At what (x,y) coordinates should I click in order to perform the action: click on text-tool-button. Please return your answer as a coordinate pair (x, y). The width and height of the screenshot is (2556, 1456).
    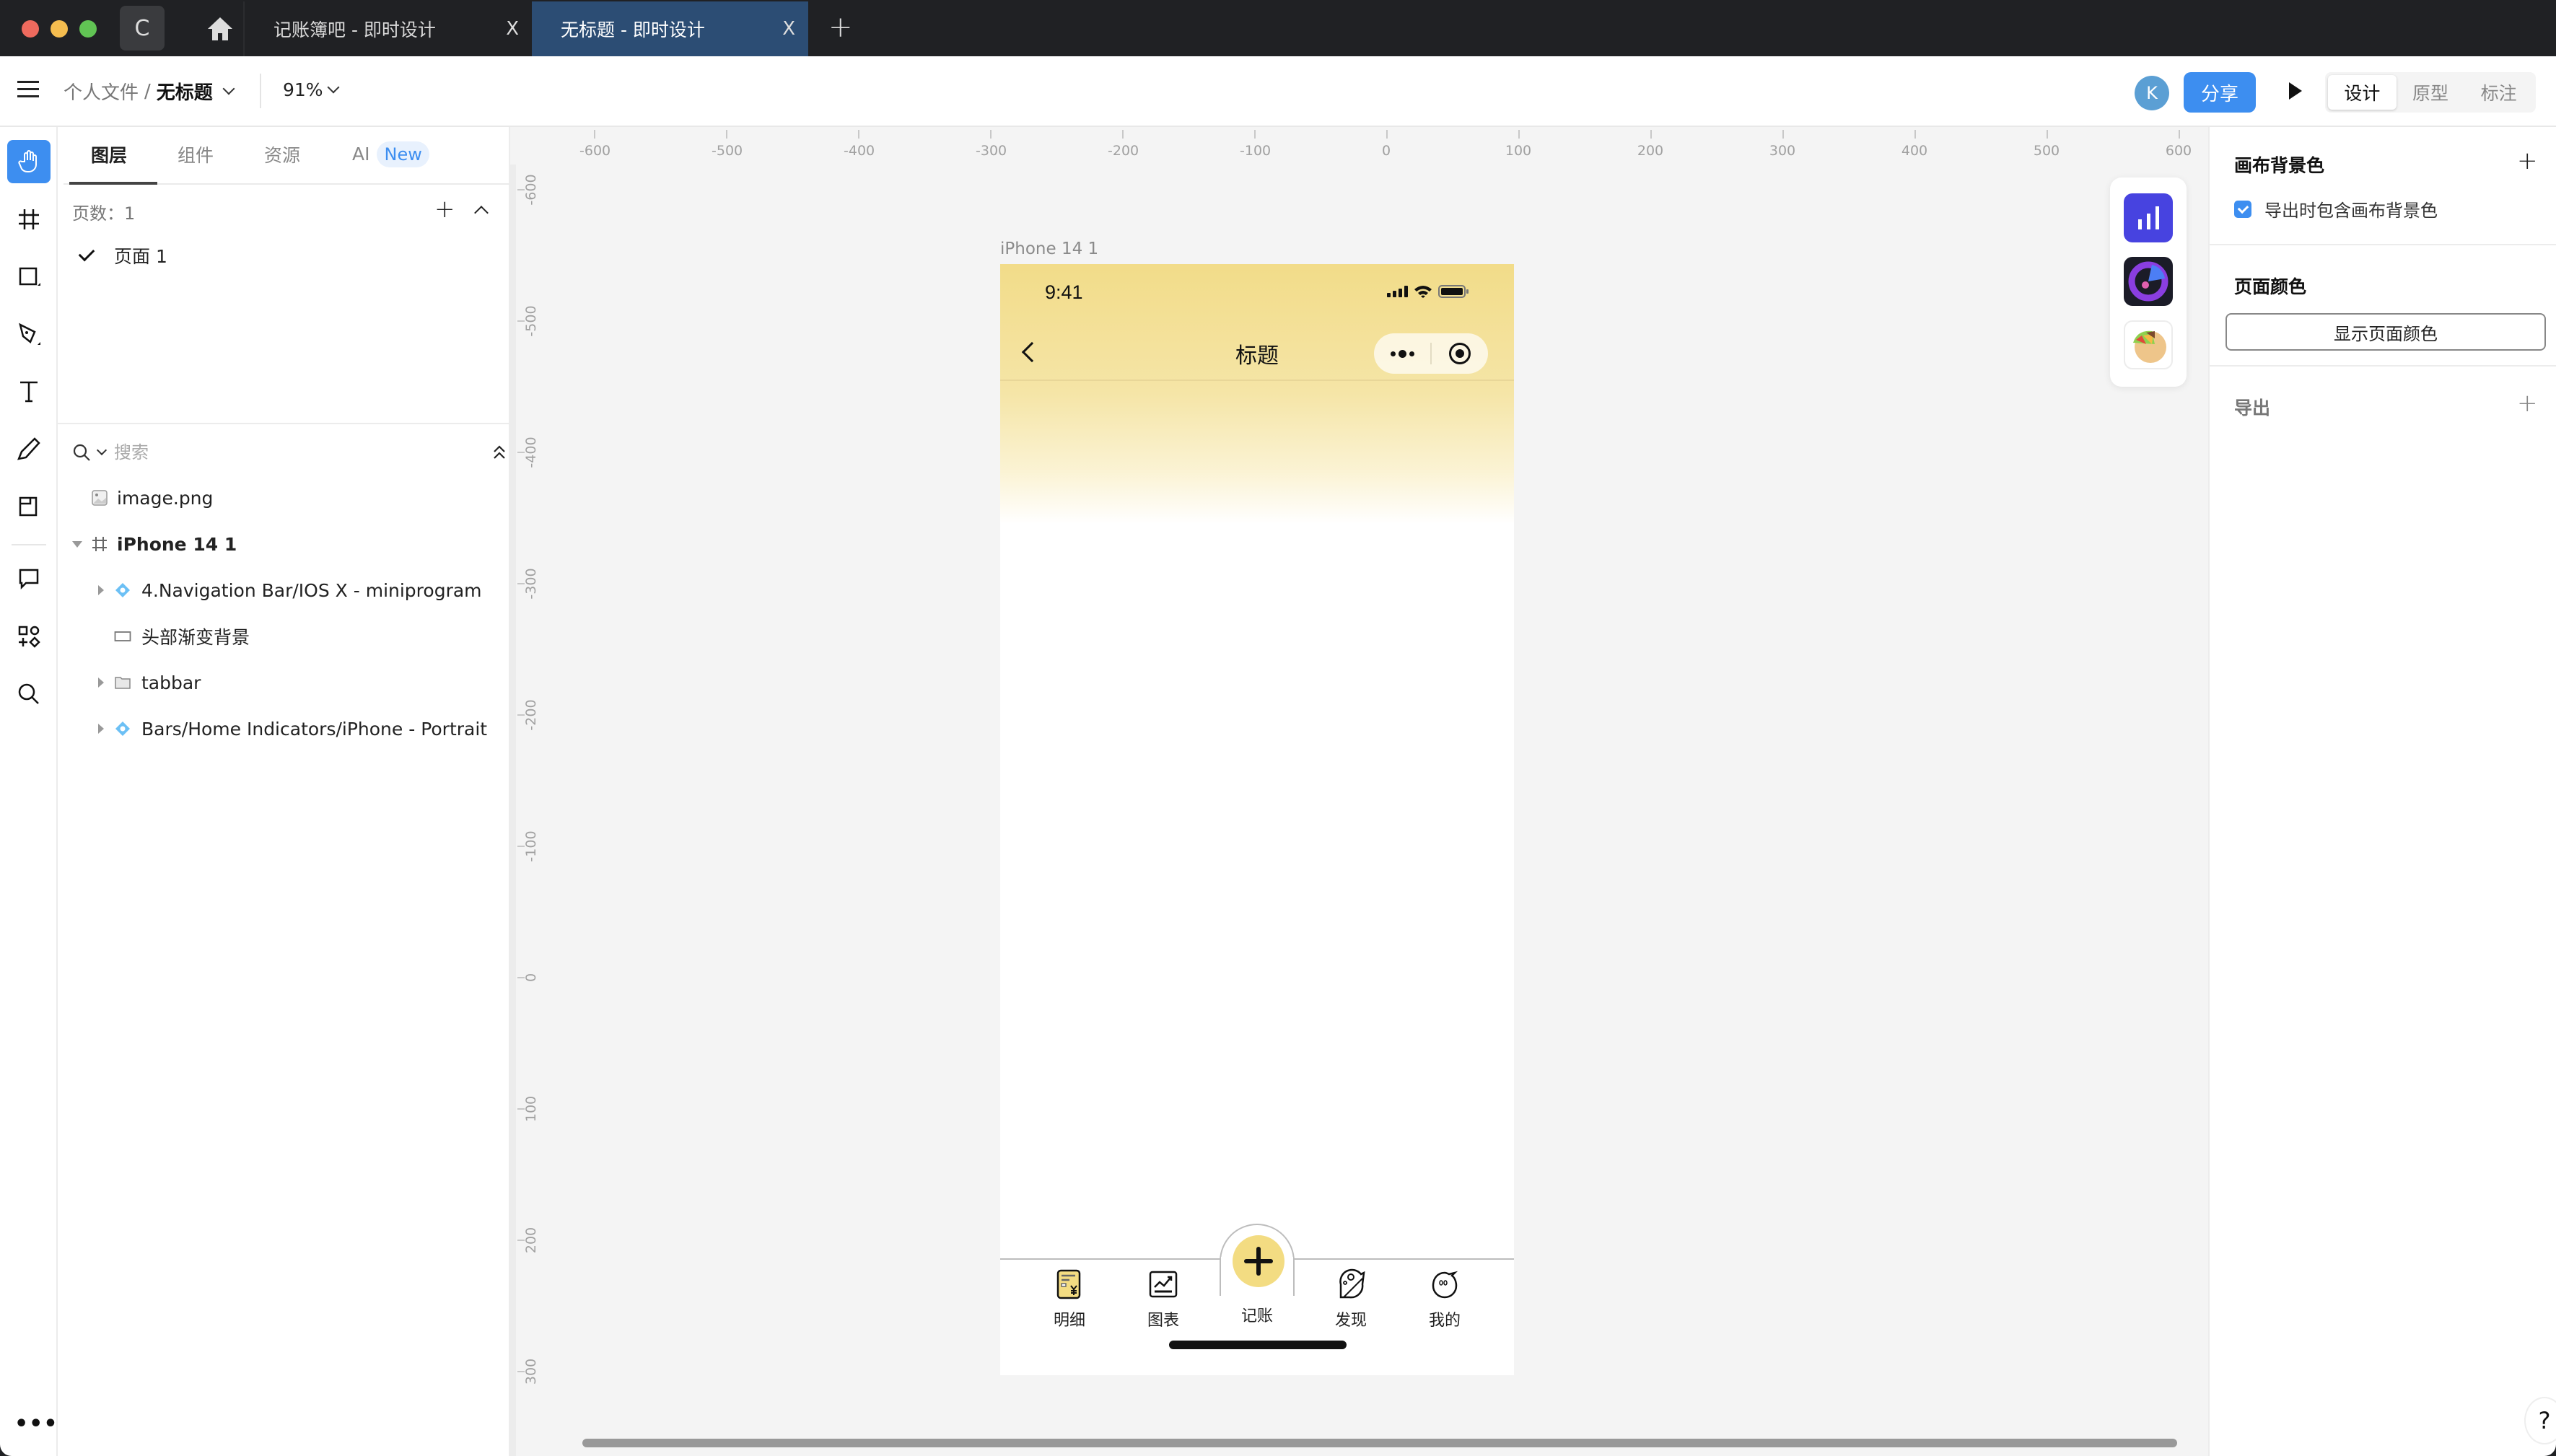
    Looking at the image, I should click on (29, 391).